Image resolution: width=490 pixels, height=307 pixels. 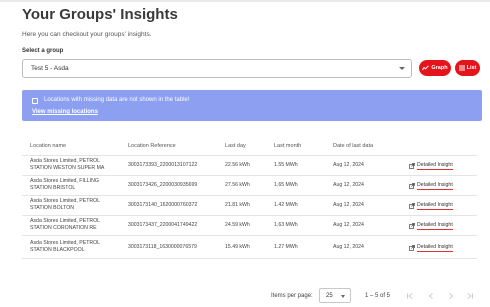 I want to click on prev-page-icon, so click(x=431, y=296).